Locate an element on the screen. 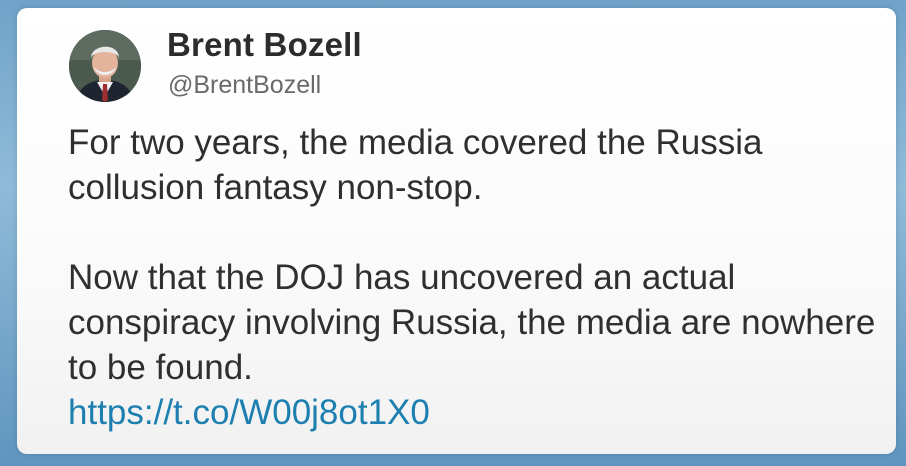 The image size is (906, 466). avatar is located at coordinates (105, 66).